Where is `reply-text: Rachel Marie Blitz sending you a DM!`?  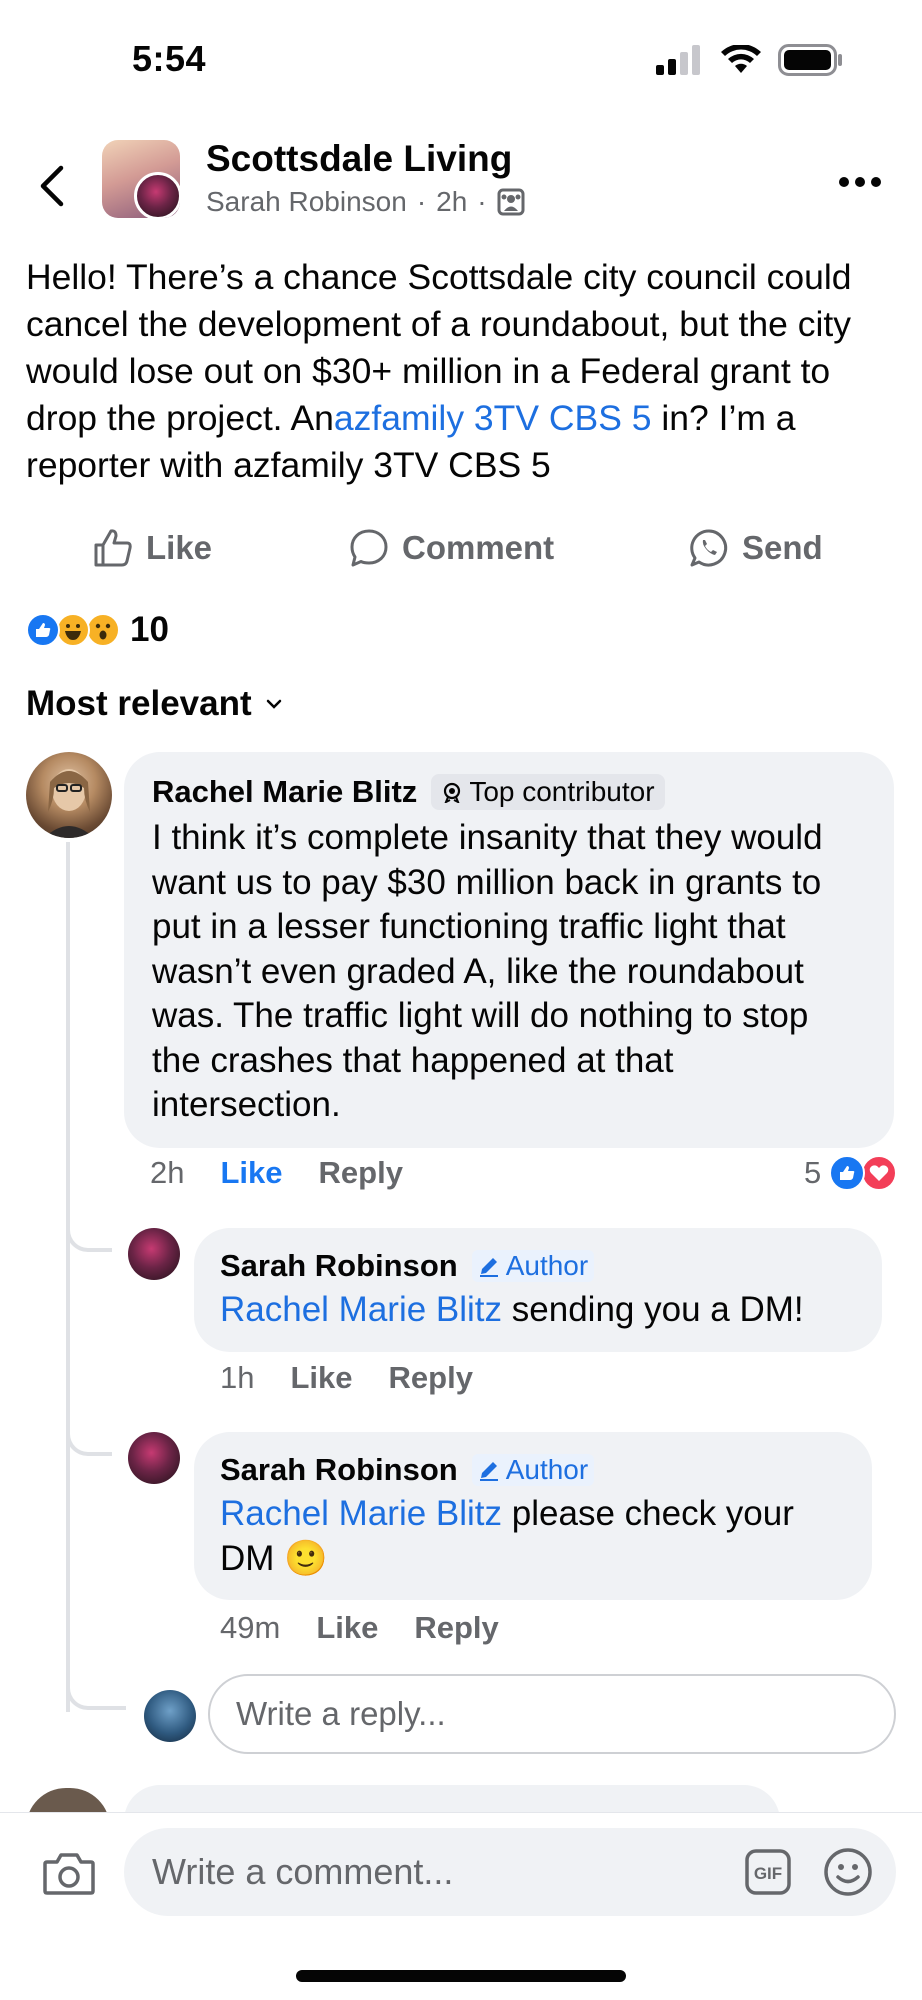
reply-text: Rachel Marie Blitz sending you a DM! is located at coordinates (538, 1310).